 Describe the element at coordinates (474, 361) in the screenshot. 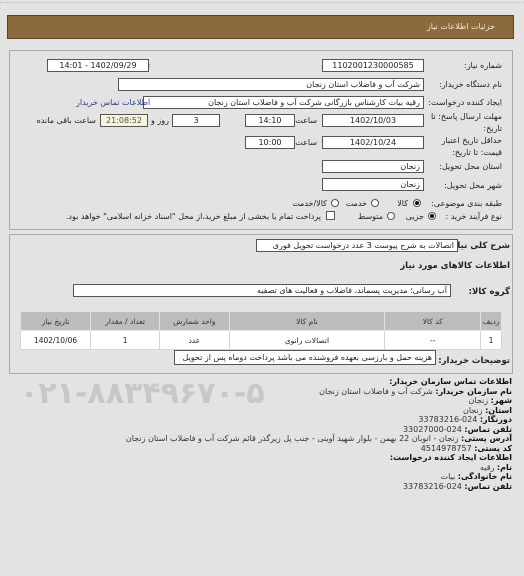

I see `buyer-notes-label: توضیحات خریدار:` at that location.